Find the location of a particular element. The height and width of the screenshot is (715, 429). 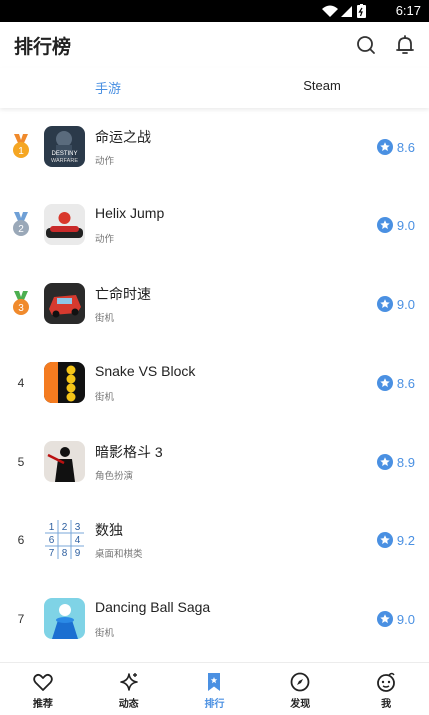

rank-number: 7 is located at coordinates (21, 619).